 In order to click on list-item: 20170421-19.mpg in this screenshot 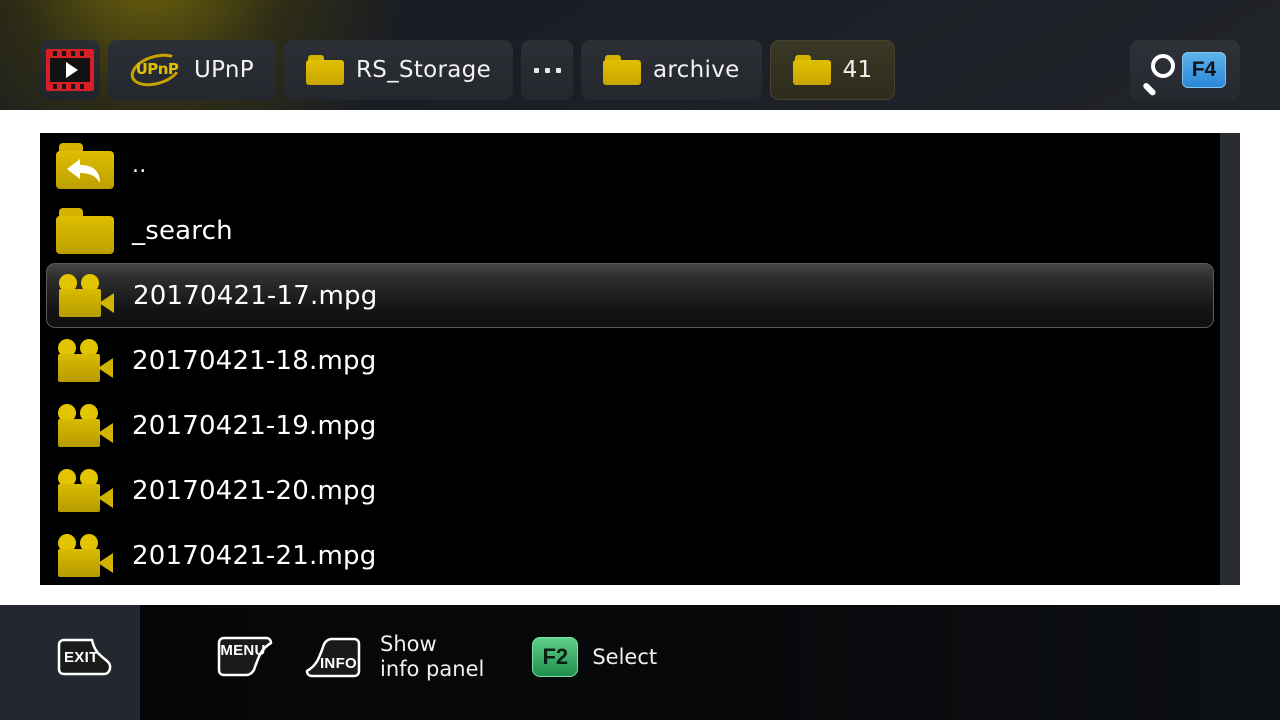, I will do `click(630, 425)`.